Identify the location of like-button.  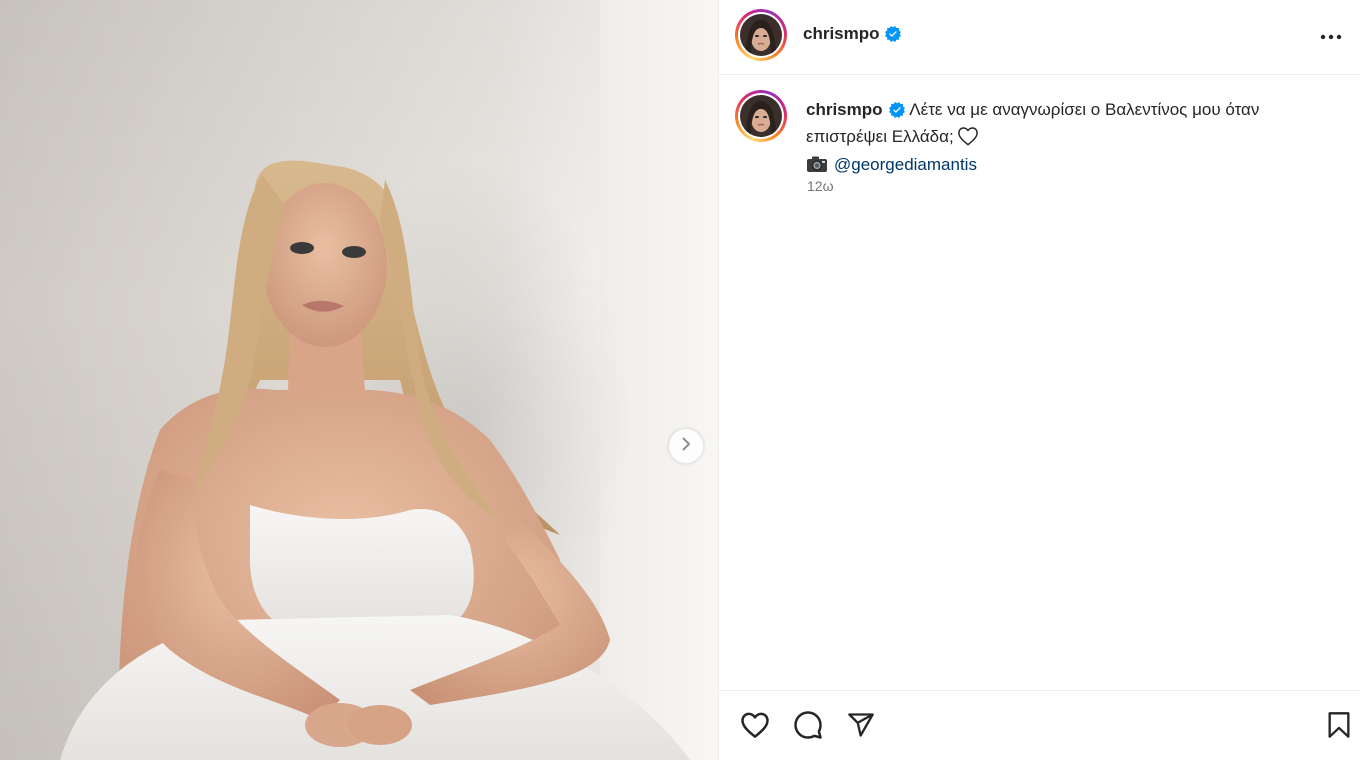
(755, 727).